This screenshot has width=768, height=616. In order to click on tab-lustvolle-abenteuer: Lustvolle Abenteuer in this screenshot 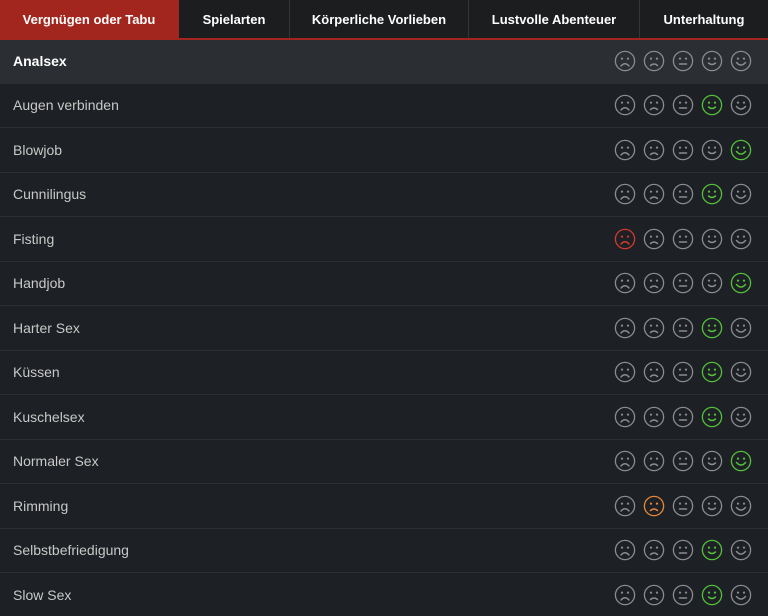, I will do `click(554, 19)`.